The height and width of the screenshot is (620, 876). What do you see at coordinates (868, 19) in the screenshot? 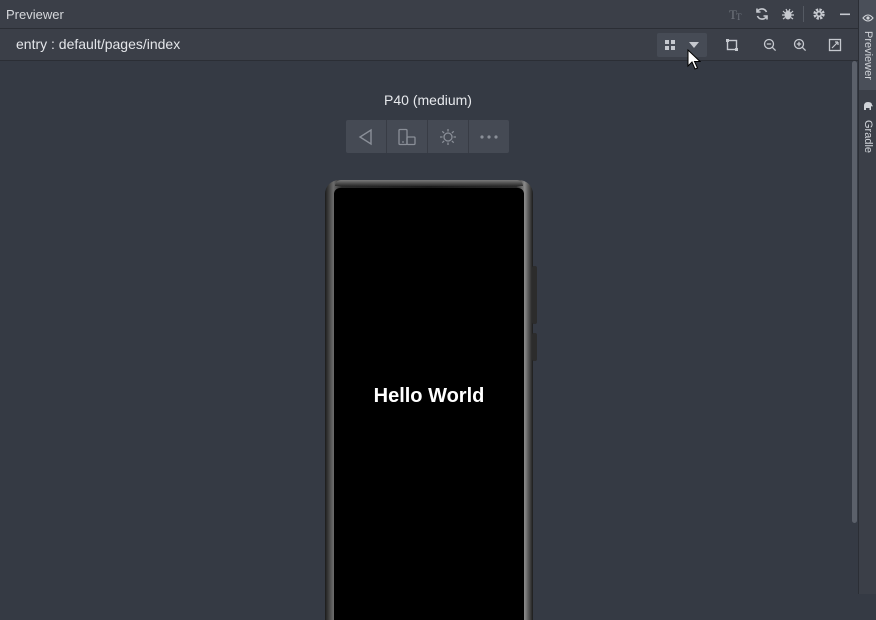
I see `eye-icon` at bounding box center [868, 19].